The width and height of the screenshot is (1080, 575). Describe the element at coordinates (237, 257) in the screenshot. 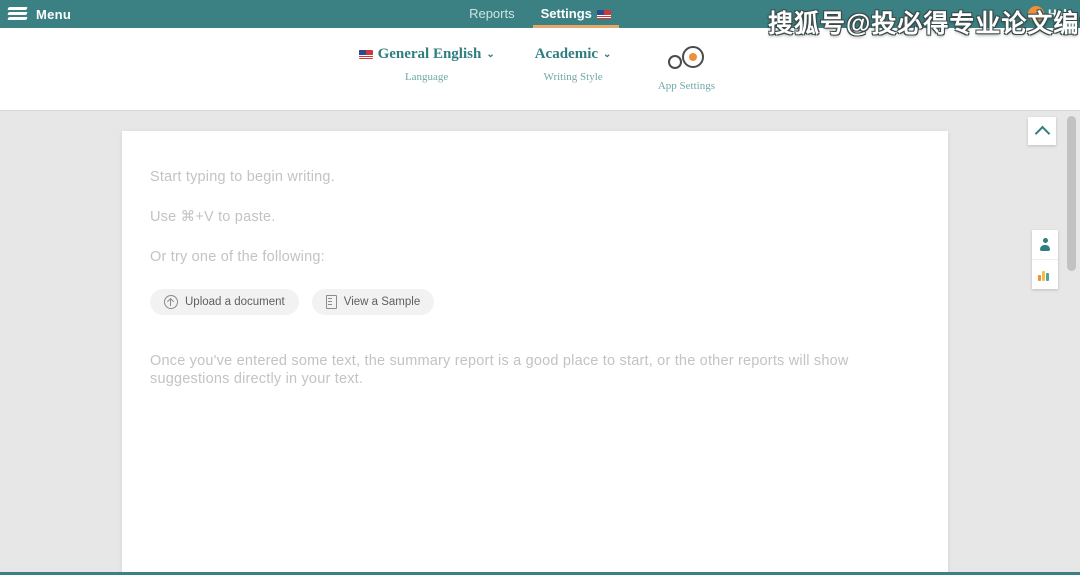

I see `placeholder-line-3: Or try one of the following:` at that location.